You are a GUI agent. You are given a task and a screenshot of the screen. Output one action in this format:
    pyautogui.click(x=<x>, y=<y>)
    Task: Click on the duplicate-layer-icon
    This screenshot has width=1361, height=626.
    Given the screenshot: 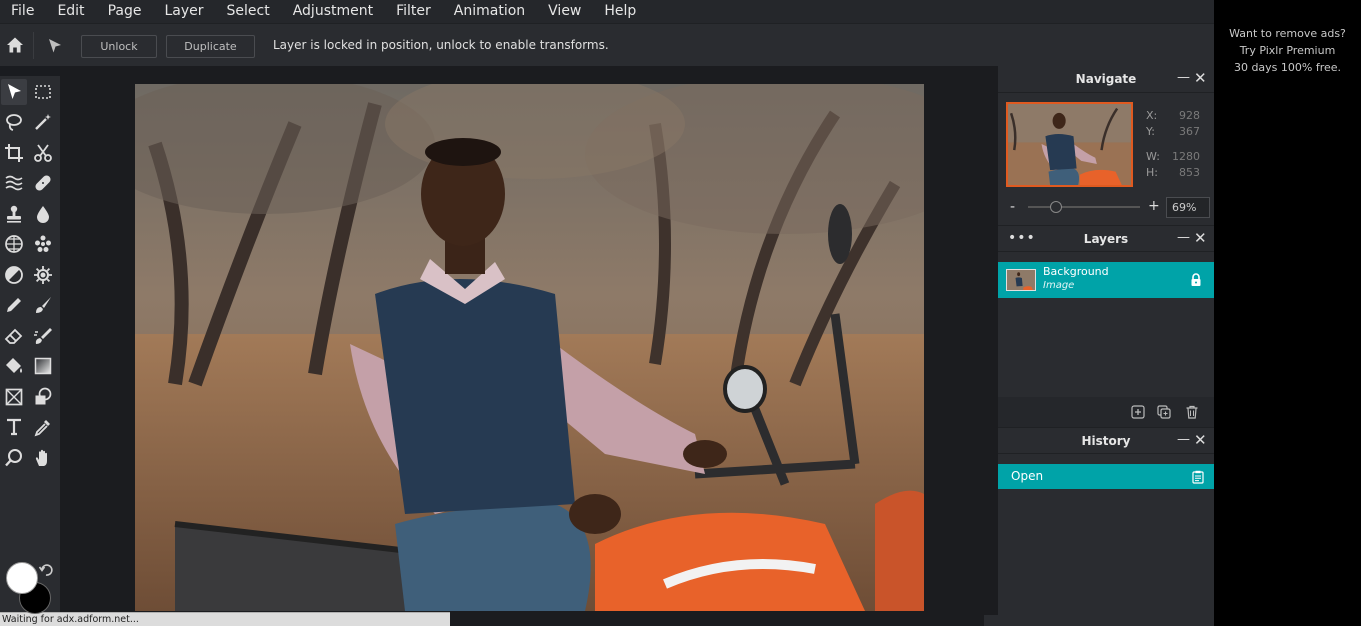 What is the action you would take?
    pyautogui.click(x=1164, y=412)
    